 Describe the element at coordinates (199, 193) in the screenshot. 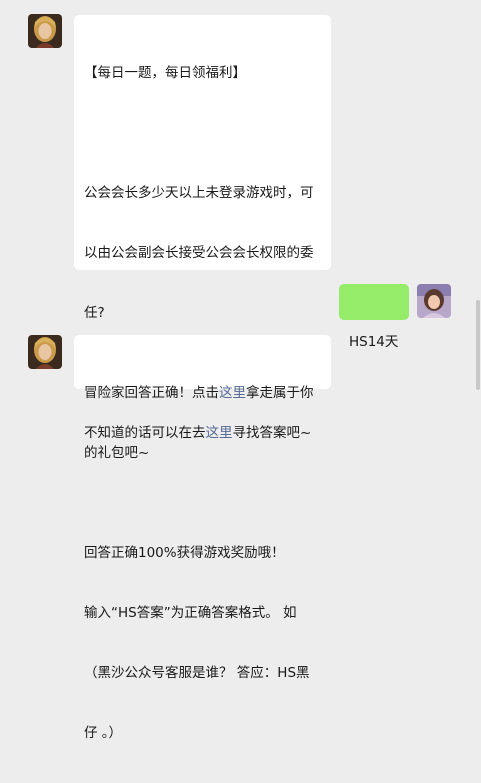

I see `msg-line: 公会会长多少天以上未登录游戏时，可` at that location.